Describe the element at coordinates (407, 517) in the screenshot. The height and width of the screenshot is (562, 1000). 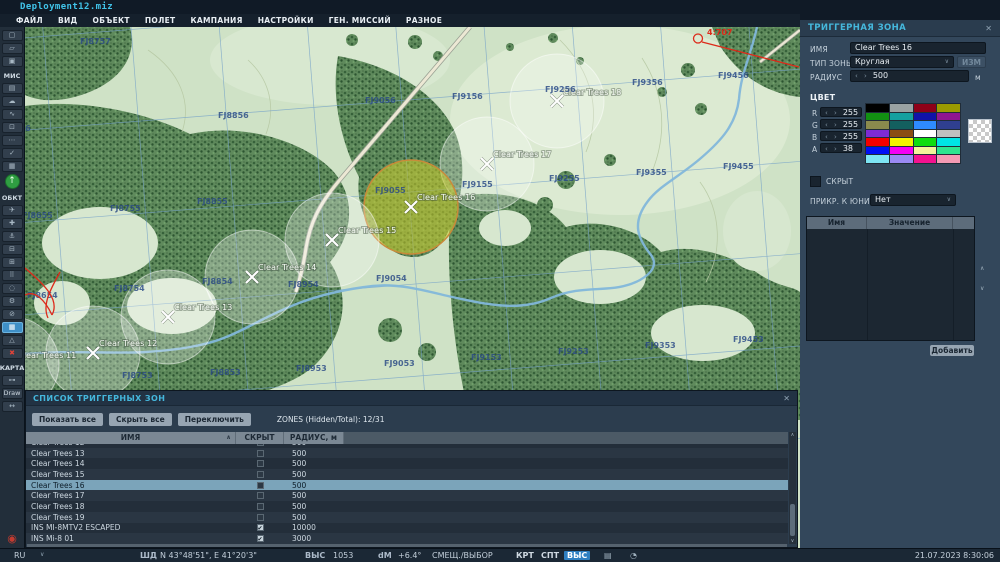
I see `zone-row-clear-trees-19: Clear Trees 19 500` at that location.